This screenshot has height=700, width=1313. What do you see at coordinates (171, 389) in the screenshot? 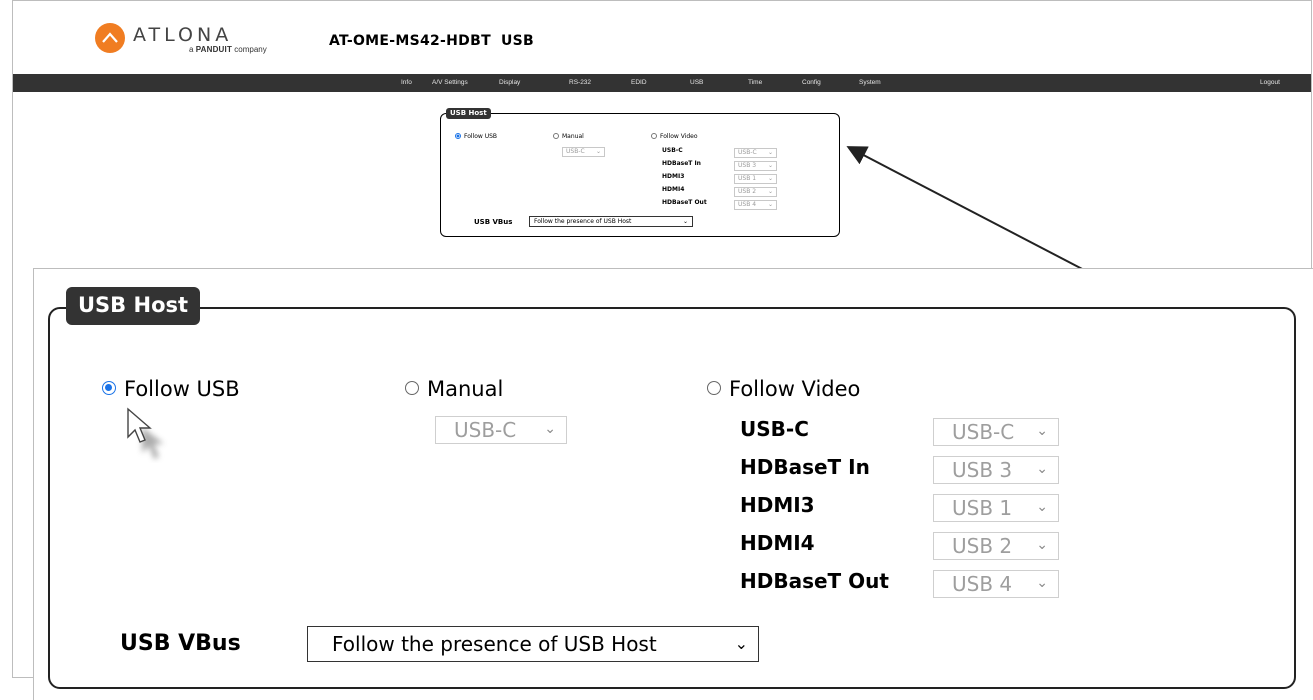
I see `radio-follow-usb: Follow USB` at bounding box center [171, 389].